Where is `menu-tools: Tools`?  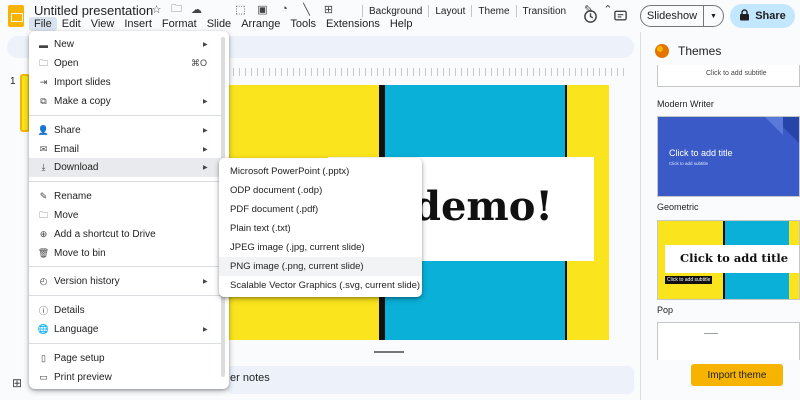 menu-tools: Tools is located at coordinates (303, 24).